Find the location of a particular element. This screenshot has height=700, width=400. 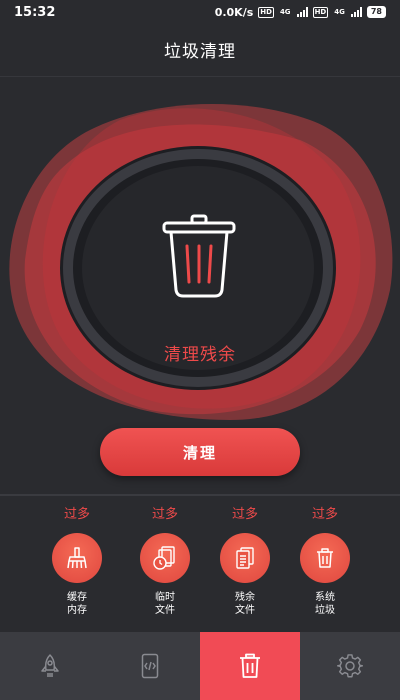

nav-item-clean is located at coordinates (250, 666).